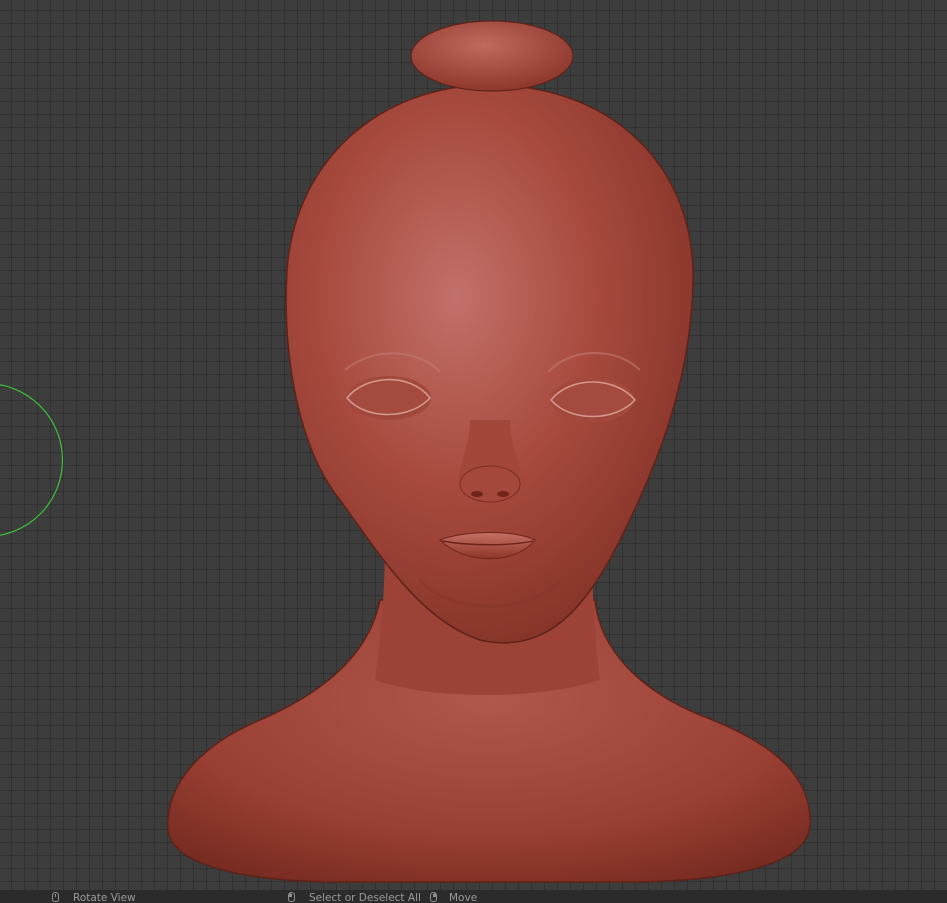 This screenshot has width=947, height=903. Describe the element at coordinates (463, 897) in the screenshot. I see `status-hint-label: Move` at that location.